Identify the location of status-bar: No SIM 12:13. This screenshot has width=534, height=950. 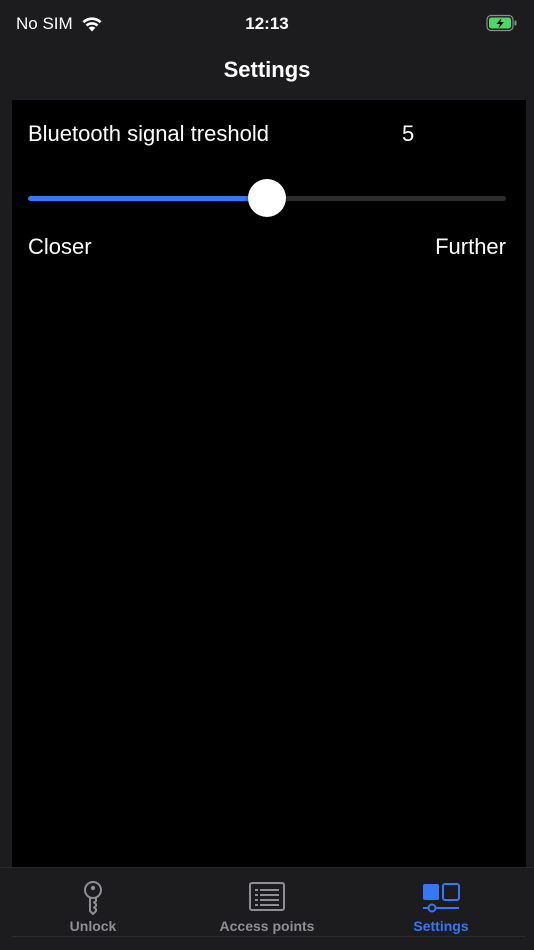
(267, 23).